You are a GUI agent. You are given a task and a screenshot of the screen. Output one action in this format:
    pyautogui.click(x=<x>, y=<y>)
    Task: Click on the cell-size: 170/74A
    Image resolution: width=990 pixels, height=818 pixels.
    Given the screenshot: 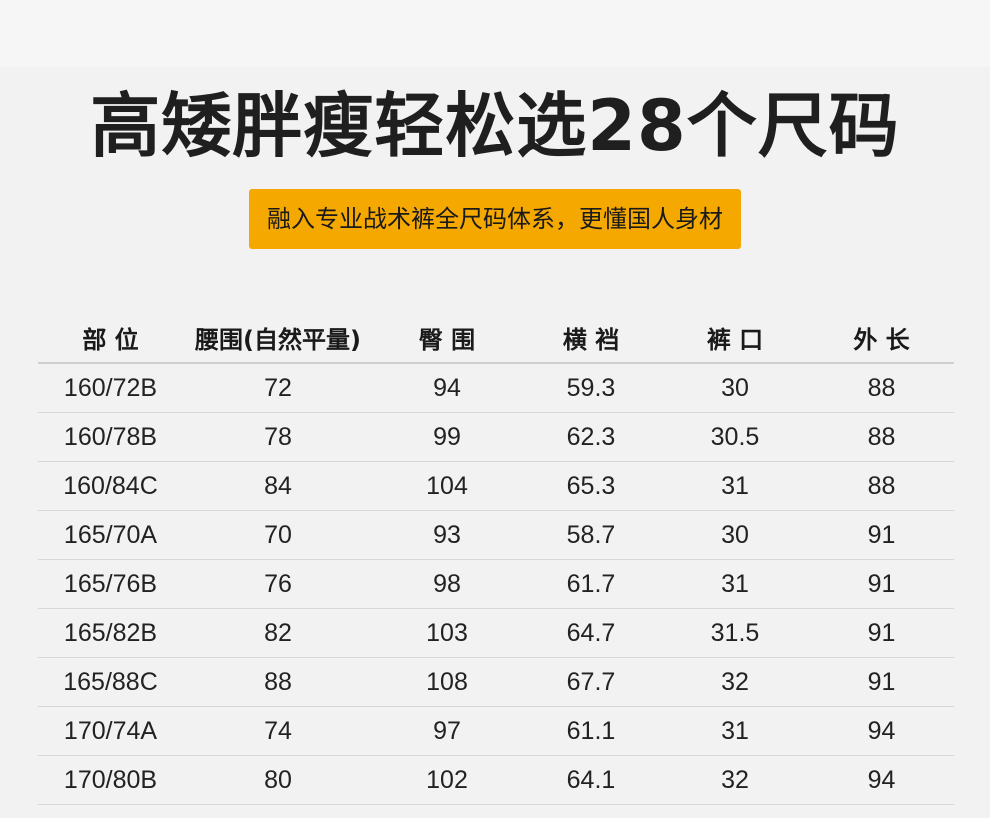 What is the action you would take?
    pyautogui.click(x=110, y=731)
    